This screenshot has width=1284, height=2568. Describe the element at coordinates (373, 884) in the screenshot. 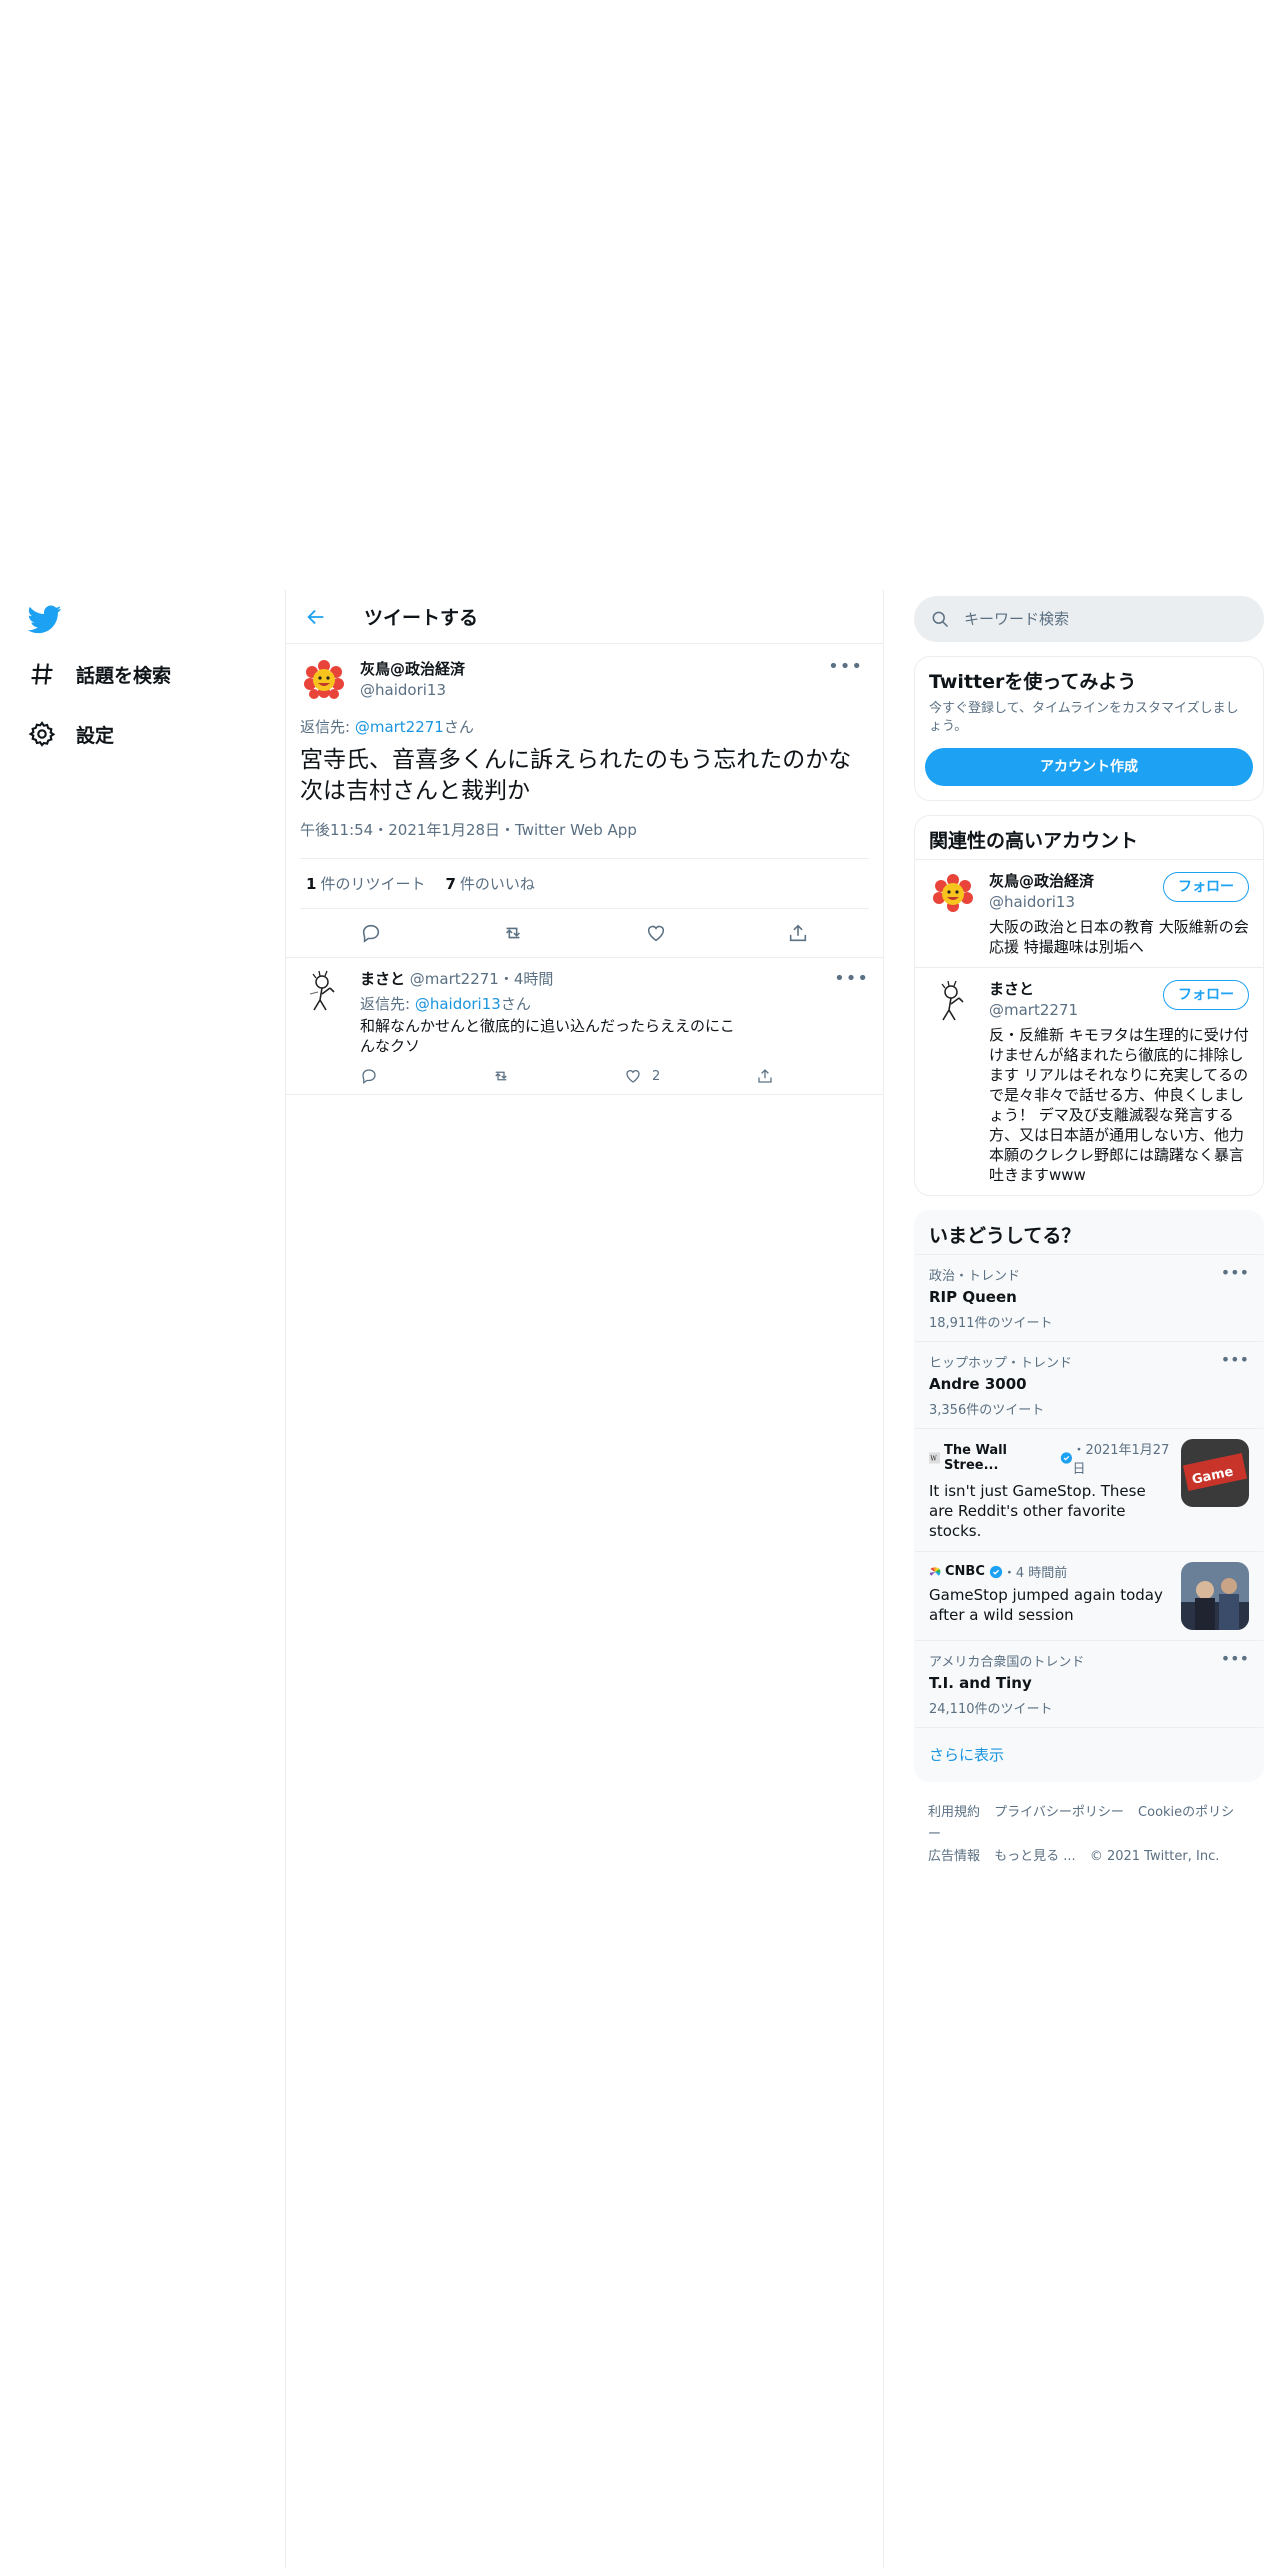

I see `retweet-label: 件のリツイート` at that location.